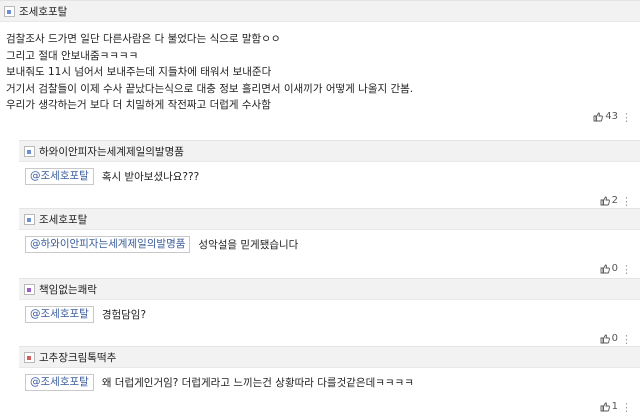  What do you see at coordinates (68, 289) in the screenshot?
I see `nickname: 책임없는쾌락` at bounding box center [68, 289].